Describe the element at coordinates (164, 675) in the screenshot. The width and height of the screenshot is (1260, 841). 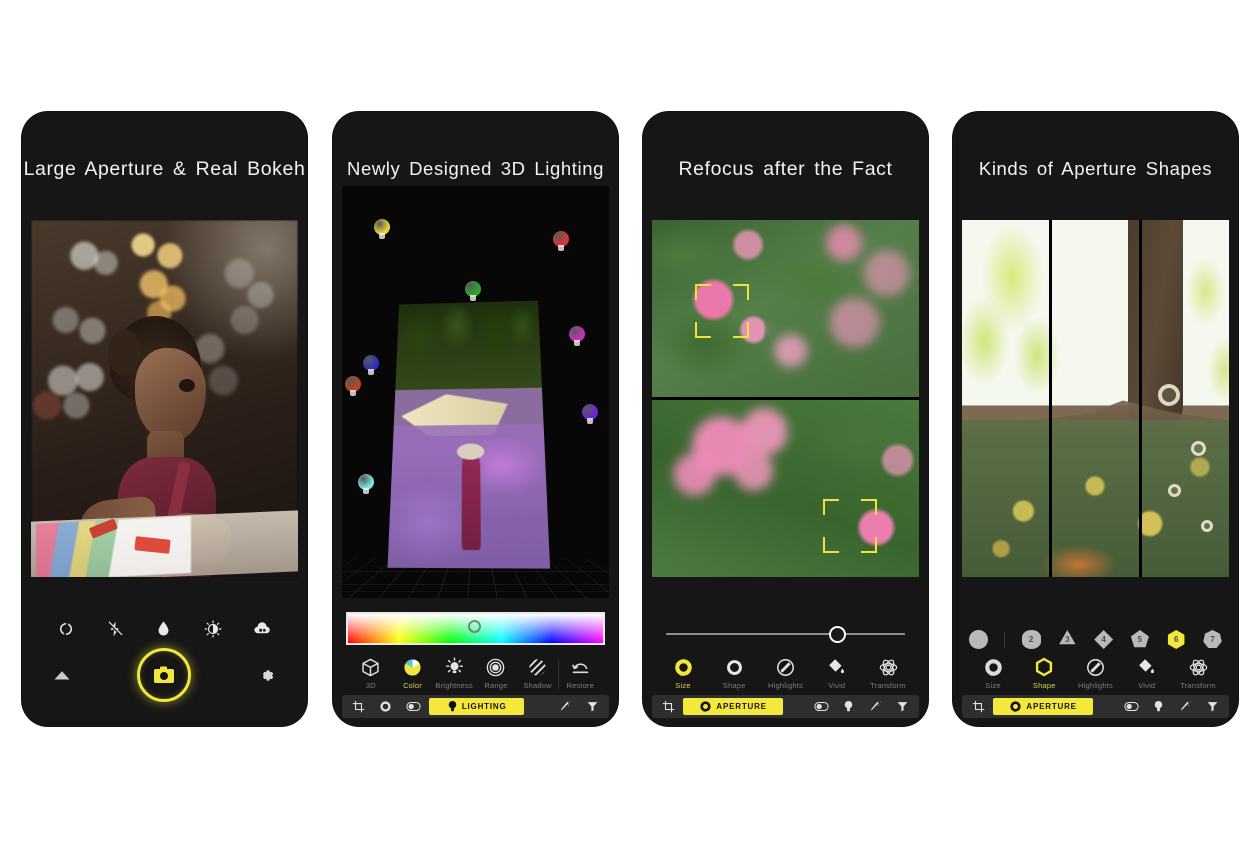
I see `shutter-button` at that location.